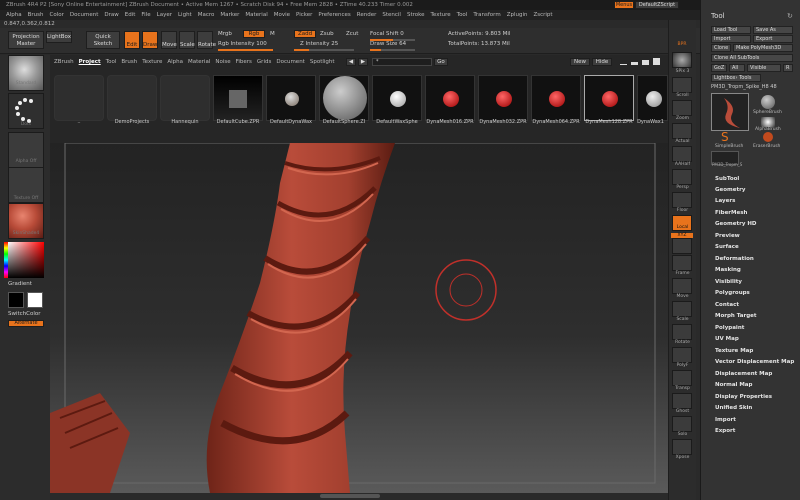 Image resolution: width=800 pixels, height=500 pixels. What do you see at coordinates (304, 15) in the screenshot?
I see `menu-picker: Picker` at bounding box center [304, 15].